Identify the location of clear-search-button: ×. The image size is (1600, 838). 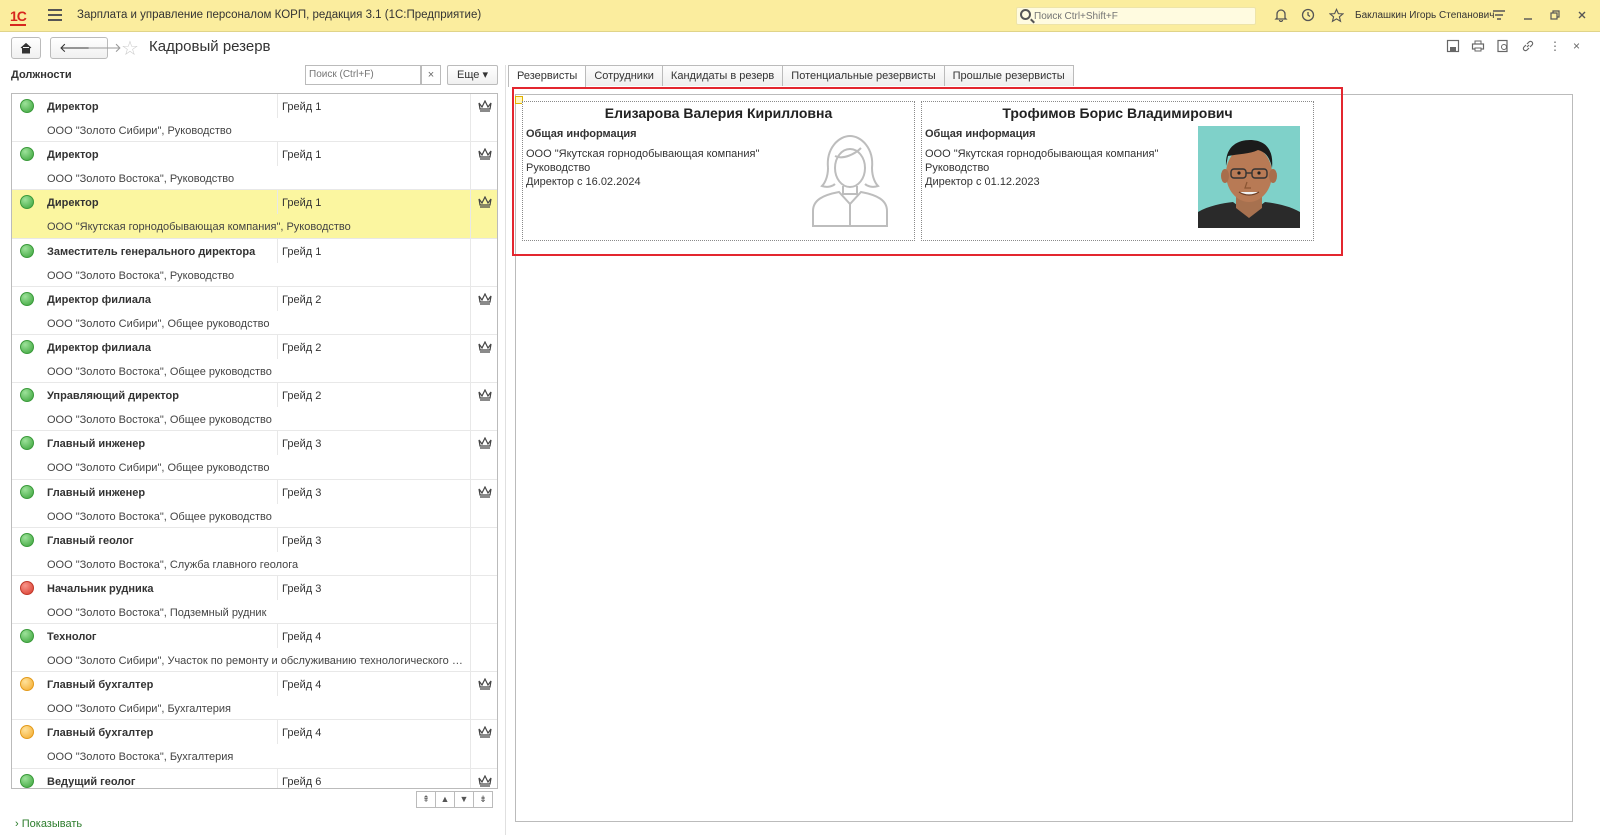
(431, 75).